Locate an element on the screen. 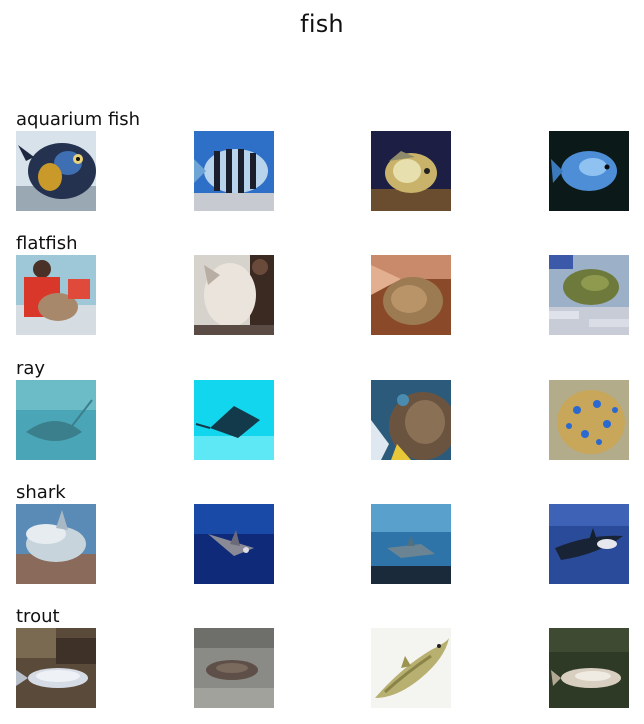 The image size is (644, 724). row-label: flatfish is located at coordinates (47, 243).